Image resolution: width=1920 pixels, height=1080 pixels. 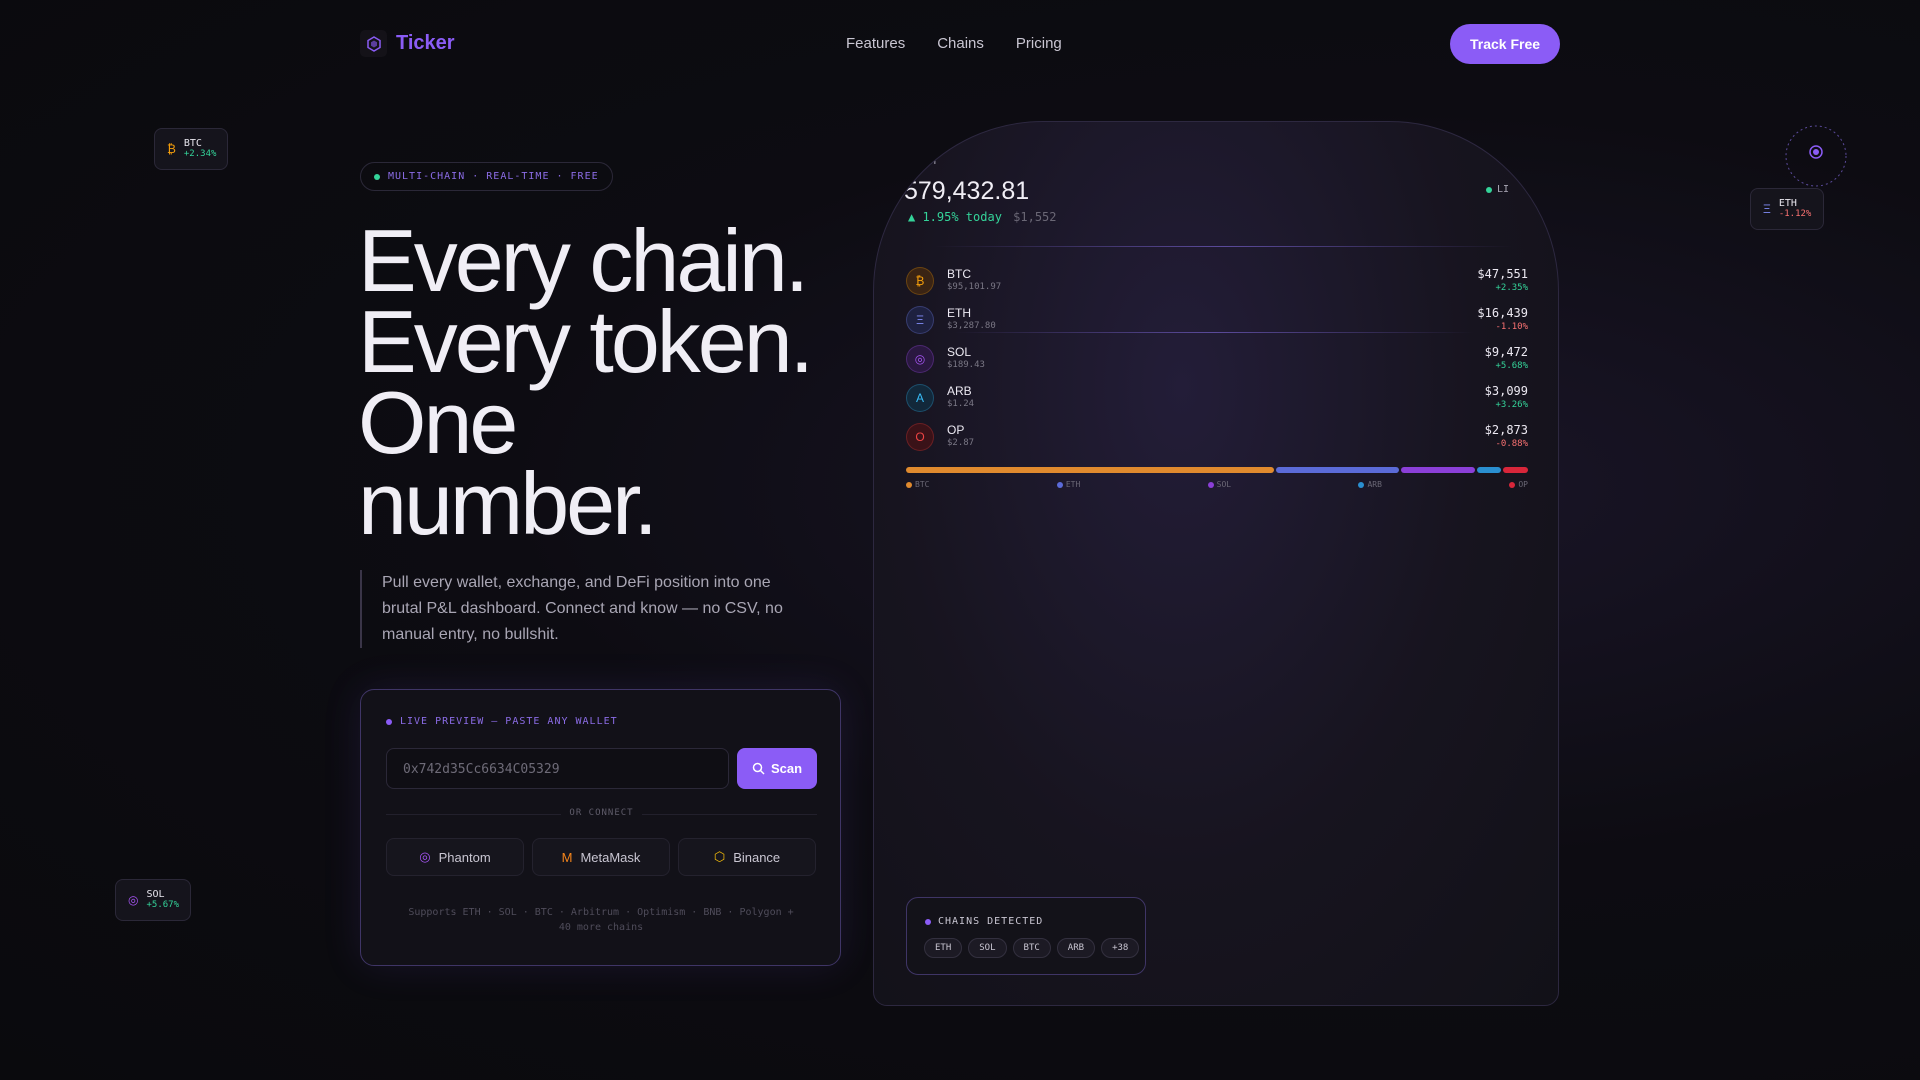 What do you see at coordinates (1120, 948) in the screenshot?
I see `chain-pill-more: +38` at bounding box center [1120, 948].